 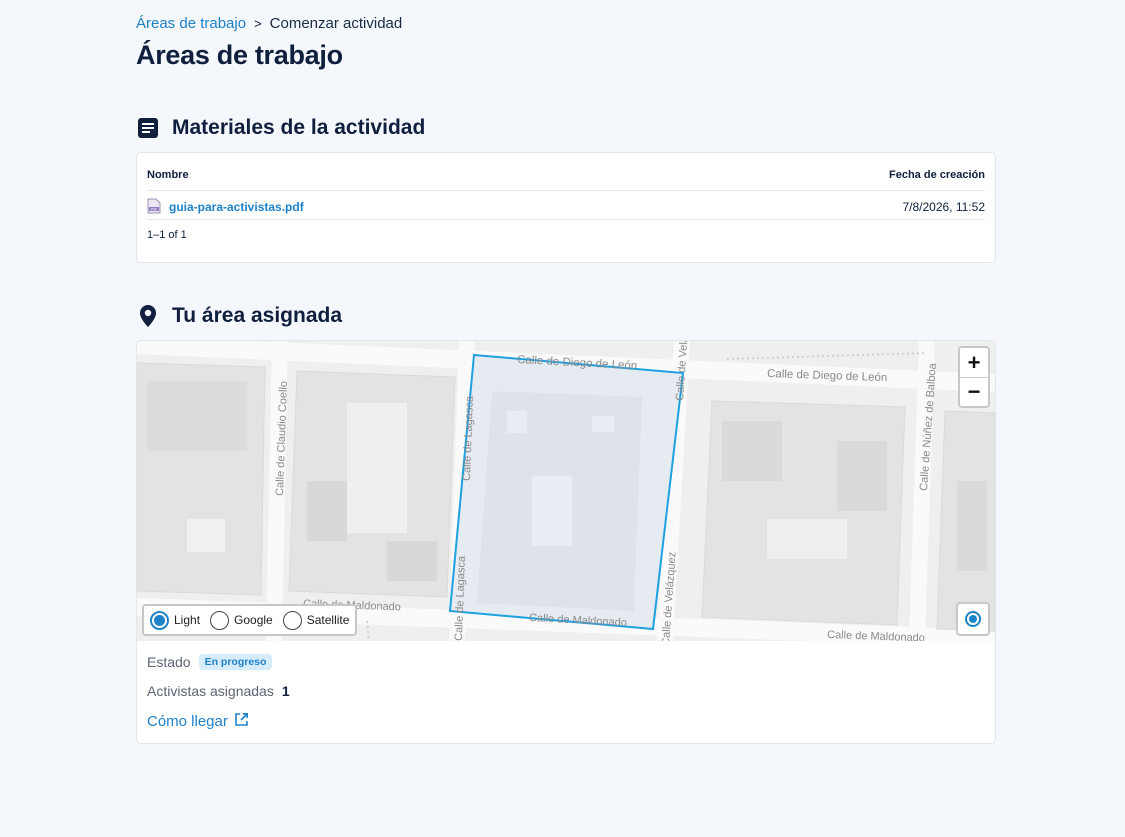 What do you see at coordinates (257, 315) in the screenshot?
I see `area-title-text: Tu área asignada` at bounding box center [257, 315].